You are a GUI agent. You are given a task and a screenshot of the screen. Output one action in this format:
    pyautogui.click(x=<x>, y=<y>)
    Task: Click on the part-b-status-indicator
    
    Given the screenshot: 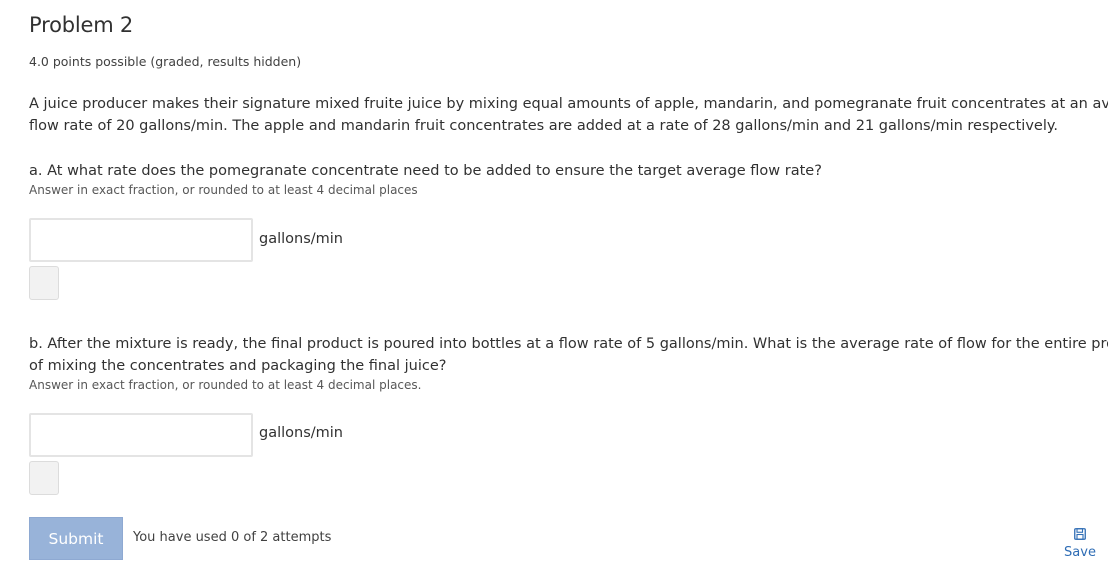 What is the action you would take?
    pyautogui.click(x=44, y=478)
    